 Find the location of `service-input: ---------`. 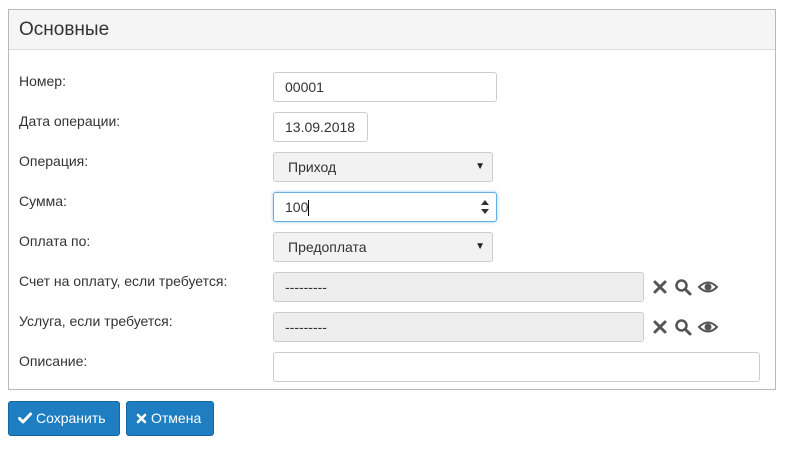

service-input: --------- is located at coordinates (458, 327).